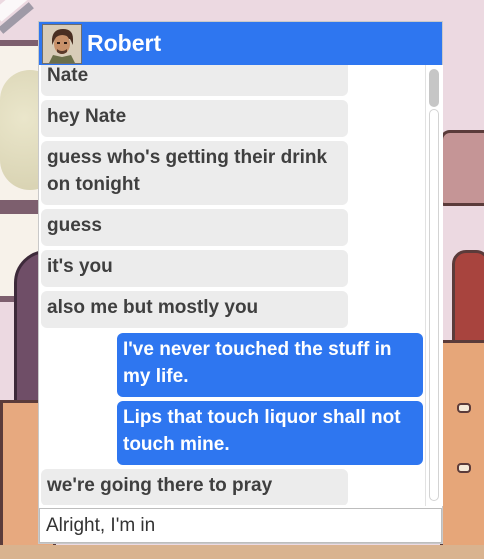 Image resolution: width=484 pixels, height=559 pixels. I want to click on message-incoming: it's you, so click(194, 268).